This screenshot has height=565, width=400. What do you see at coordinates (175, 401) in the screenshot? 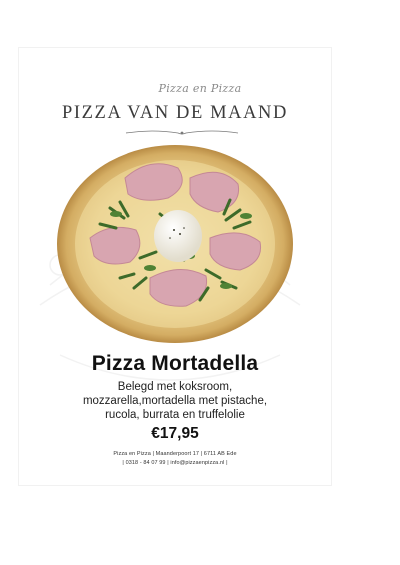
I see `product-description-line: mozzarella,mortadella met pistache,` at bounding box center [175, 401].